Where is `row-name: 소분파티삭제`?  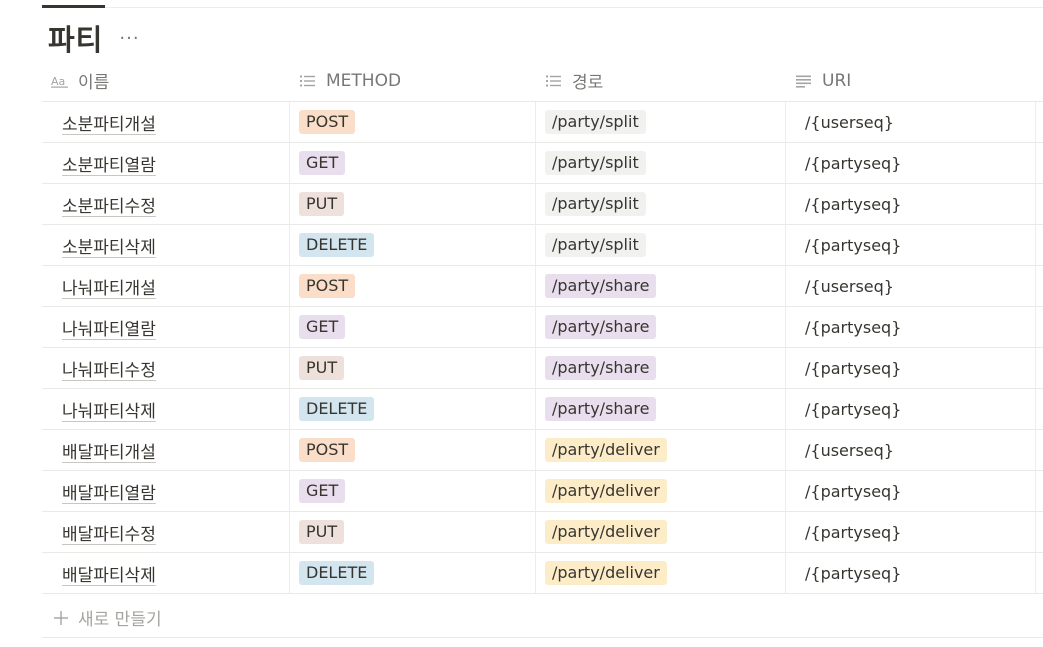
row-name: 소분파티삭제 is located at coordinates (103, 245).